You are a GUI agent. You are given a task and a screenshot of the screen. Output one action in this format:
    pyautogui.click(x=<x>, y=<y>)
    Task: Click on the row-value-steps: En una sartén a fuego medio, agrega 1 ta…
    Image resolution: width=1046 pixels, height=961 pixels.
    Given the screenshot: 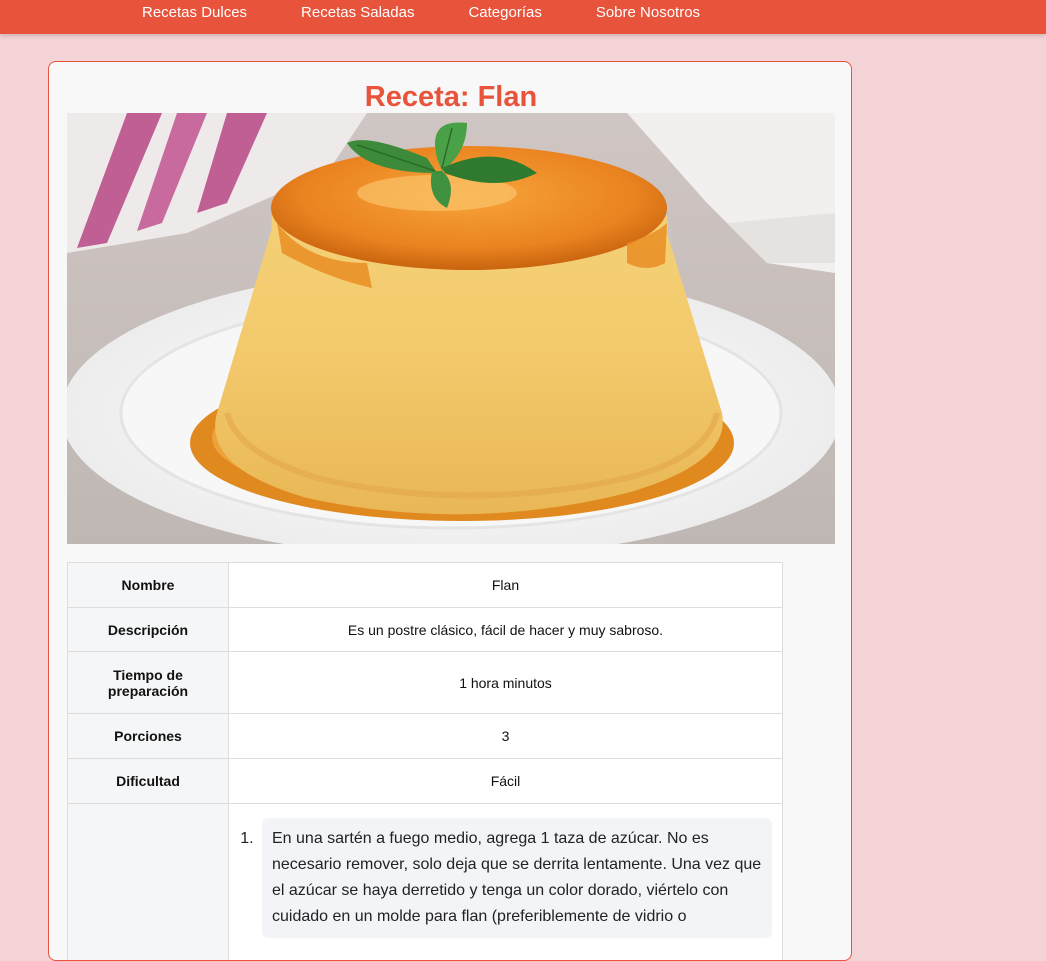 What is the action you would take?
    pyautogui.click(x=506, y=882)
    